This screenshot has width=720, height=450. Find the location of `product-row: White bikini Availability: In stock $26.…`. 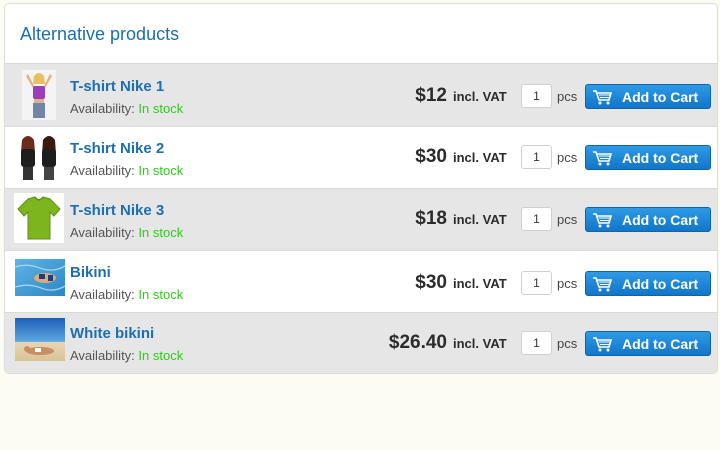

product-row: White bikini Availability: In stock $26.… is located at coordinates (361, 342).